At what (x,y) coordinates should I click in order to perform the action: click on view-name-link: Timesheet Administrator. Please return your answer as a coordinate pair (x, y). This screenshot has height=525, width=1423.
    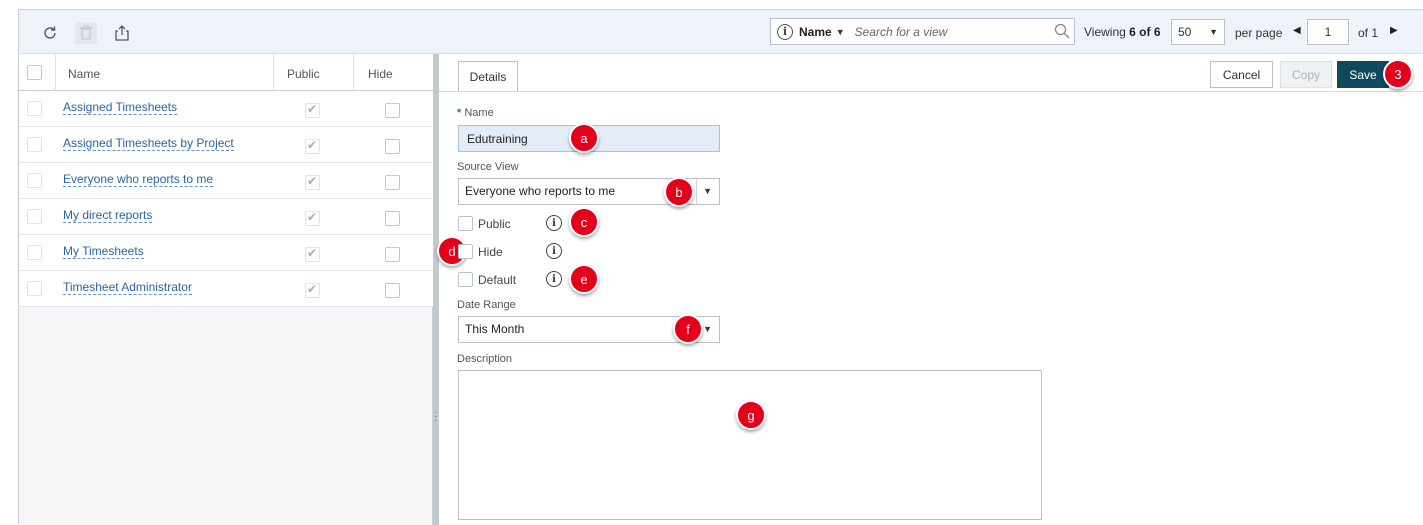
    Looking at the image, I should click on (127, 287).